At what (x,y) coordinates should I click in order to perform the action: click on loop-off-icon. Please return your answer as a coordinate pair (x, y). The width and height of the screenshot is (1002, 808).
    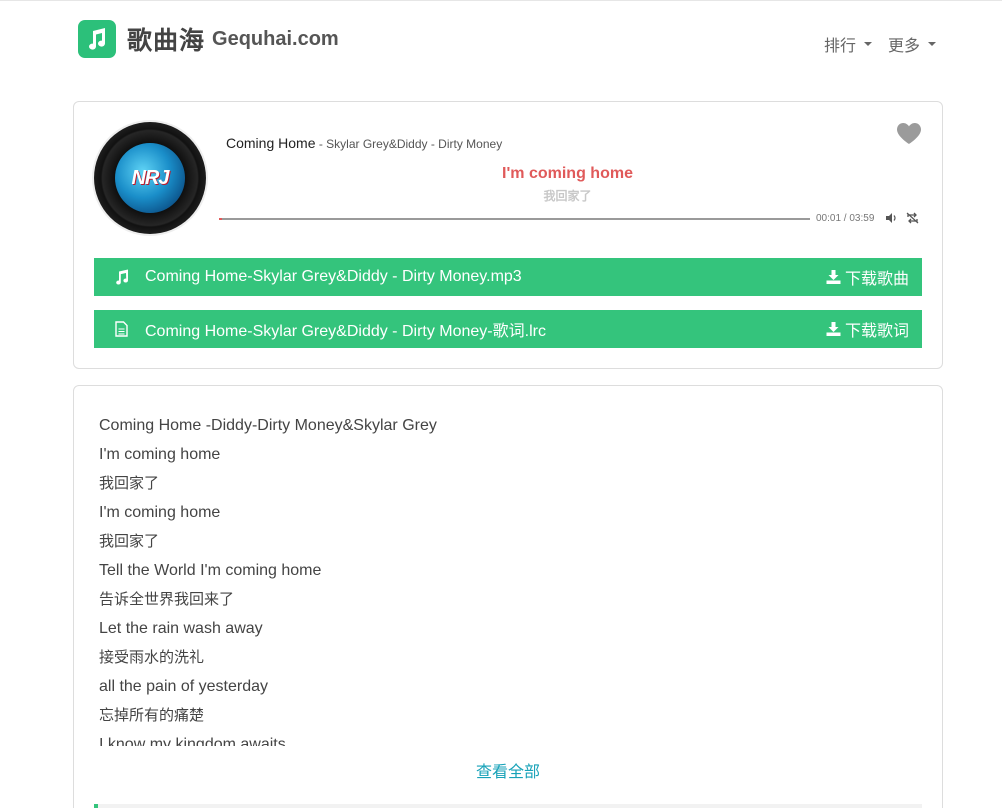
    Looking at the image, I should click on (912, 218).